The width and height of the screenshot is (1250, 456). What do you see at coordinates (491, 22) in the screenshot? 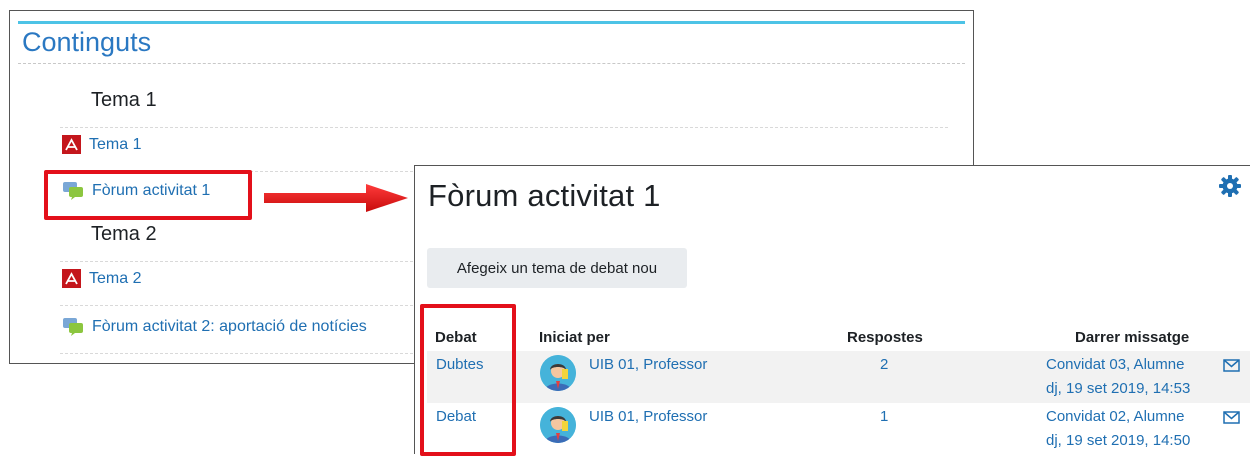
I see `accent-bar` at bounding box center [491, 22].